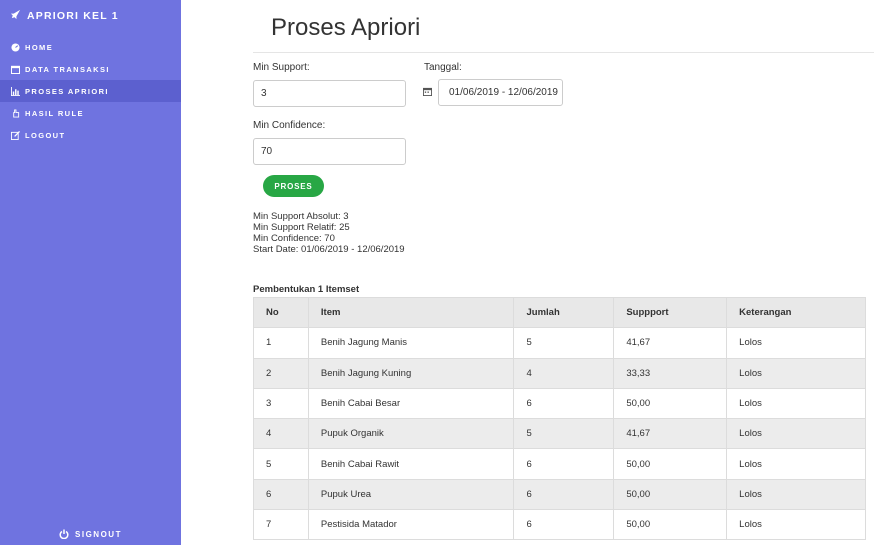  I want to click on page-title: Proses Apriori, so click(346, 27).